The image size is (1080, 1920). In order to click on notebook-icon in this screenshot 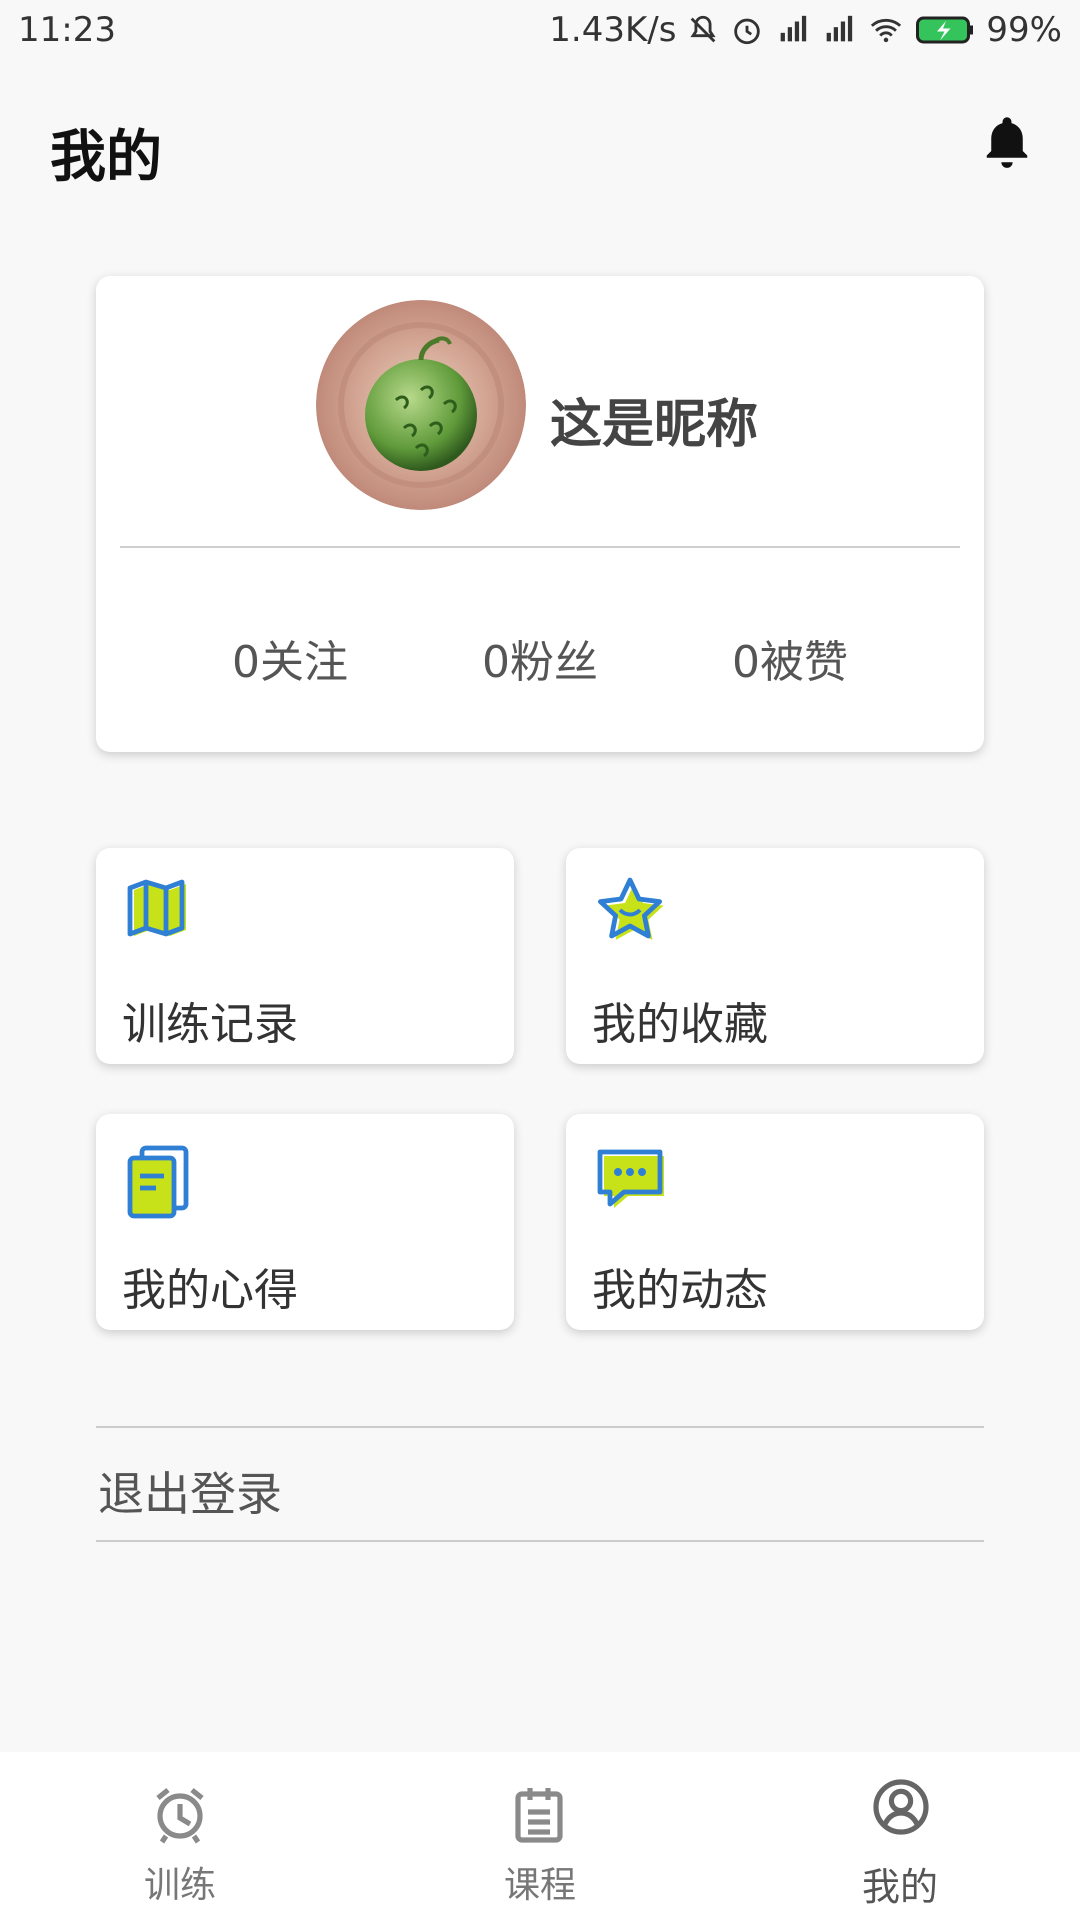, I will do `click(158, 1184)`.